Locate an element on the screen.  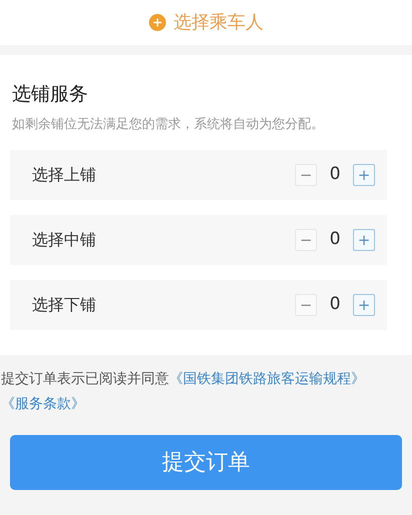
berth-label: 选择上铺 is located at coordinates (64, 175).